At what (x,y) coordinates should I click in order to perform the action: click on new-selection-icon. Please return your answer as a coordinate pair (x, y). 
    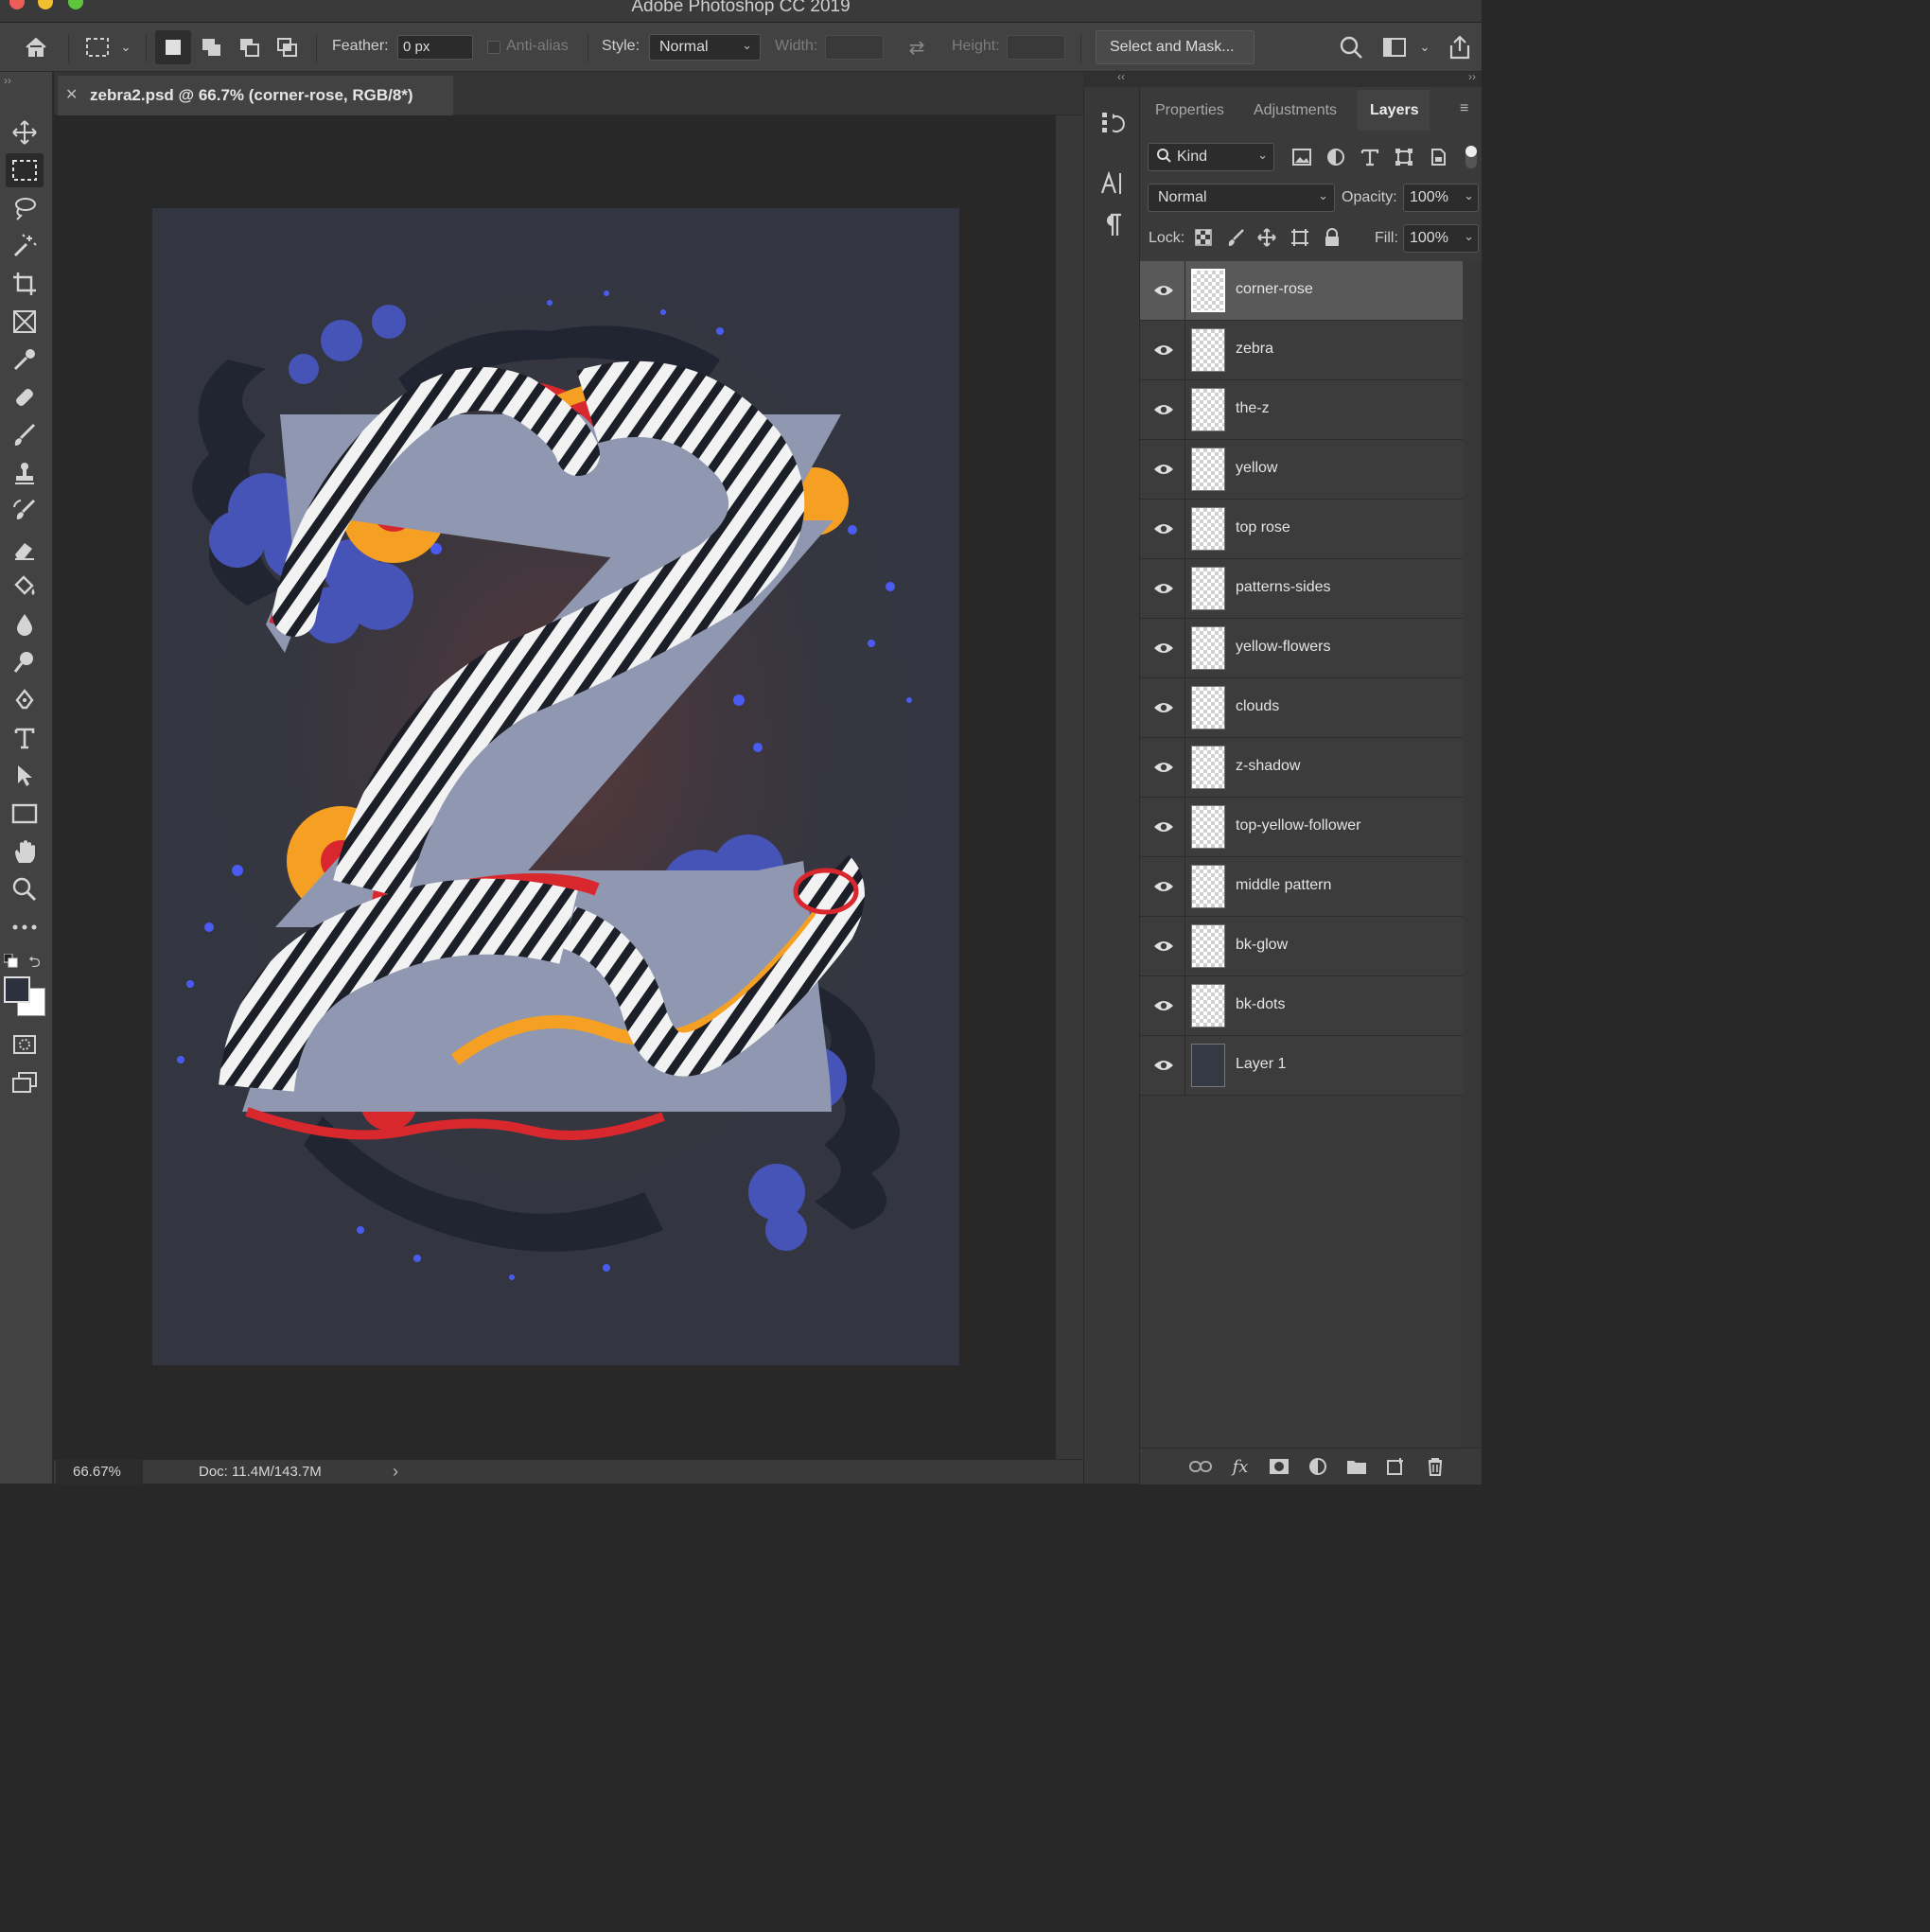
    Looking at the image, I should click on (173, 47).